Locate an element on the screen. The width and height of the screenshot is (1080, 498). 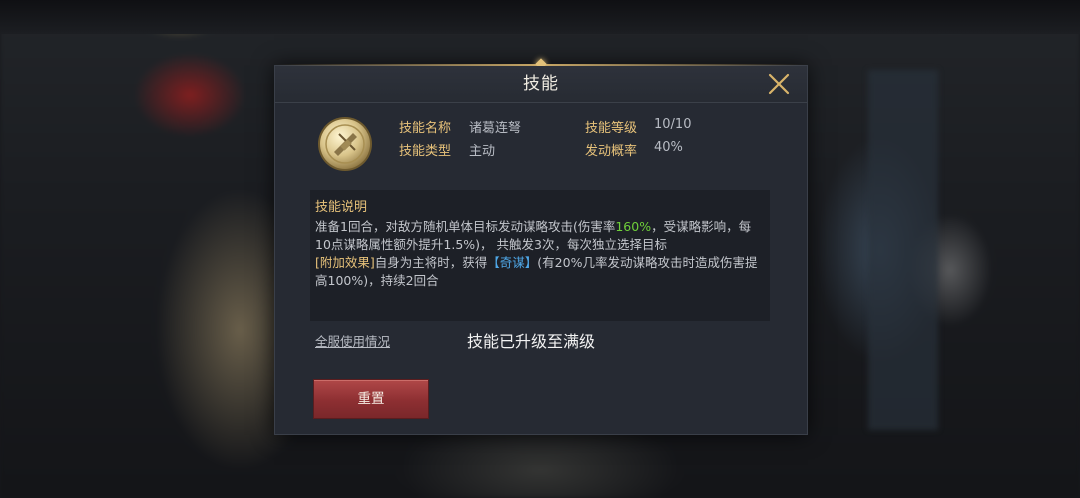
server-usage-link: 全服使用情况 is located at coordinates (352, 340).